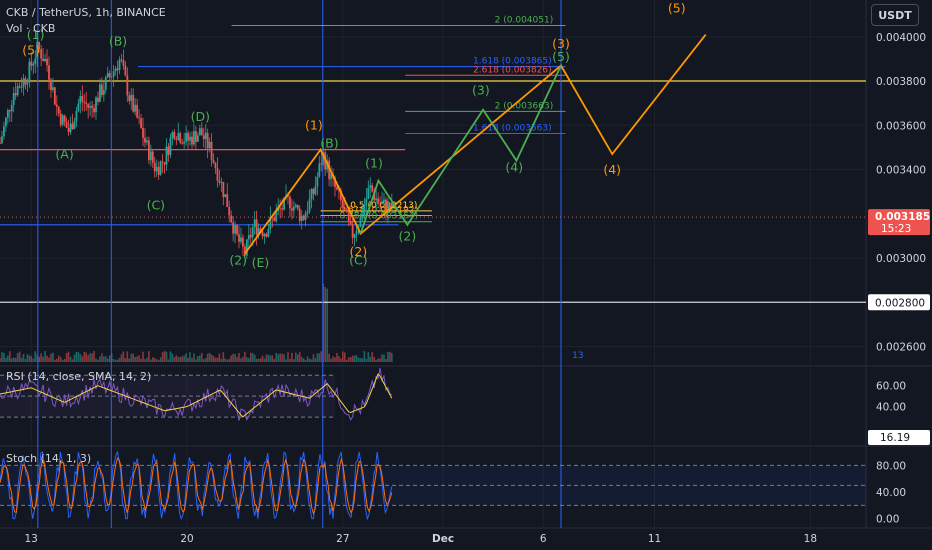 This screenshot has width=932, height=550. Describe the element at coordinates (118, 41) in the screenshot. I see `wave-label: (B)` at that location.